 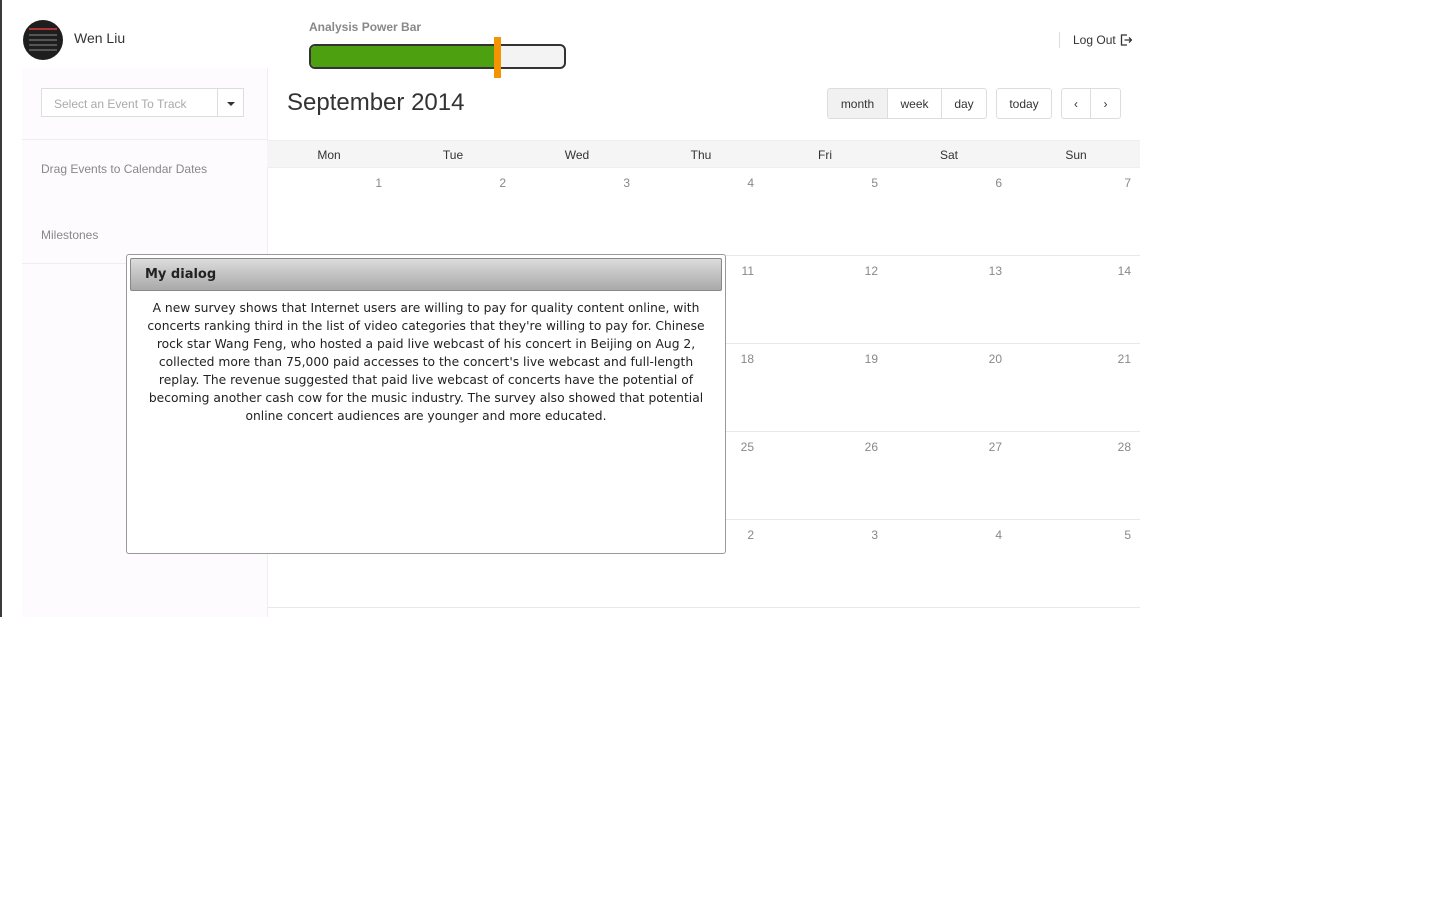 What do you see at coordinates (858, 103) in the screenshot?
I see `month-view-button: month` at bounding box center [858, 103].